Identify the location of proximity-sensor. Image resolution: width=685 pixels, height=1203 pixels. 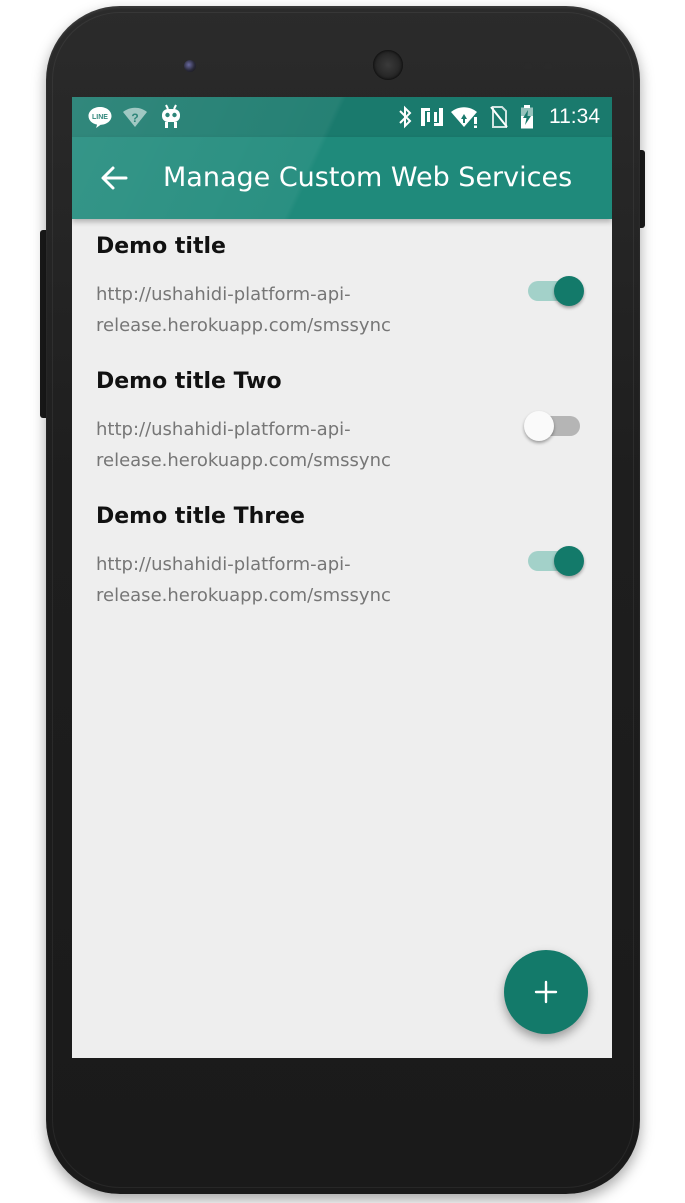
(528, 66).